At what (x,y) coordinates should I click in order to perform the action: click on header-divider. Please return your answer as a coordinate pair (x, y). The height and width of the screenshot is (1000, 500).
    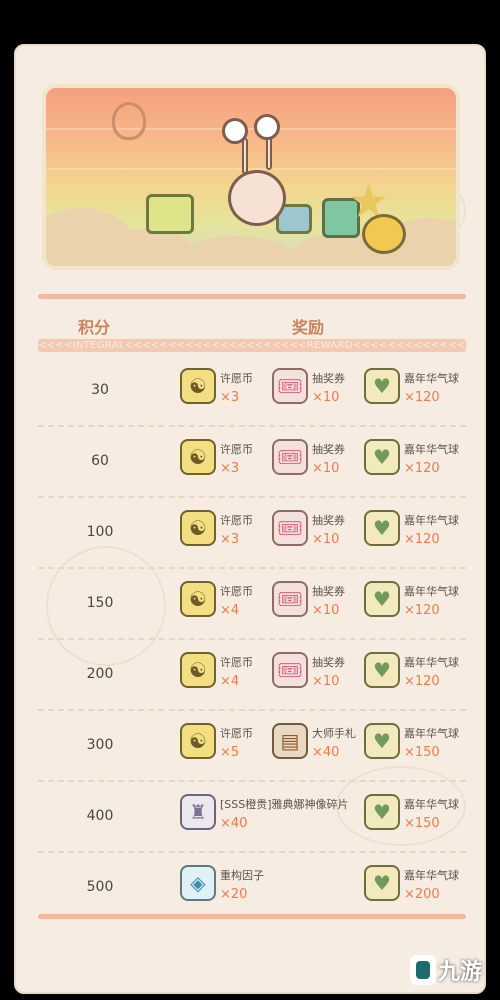
    Looking at the image, I should click on (252, 296).